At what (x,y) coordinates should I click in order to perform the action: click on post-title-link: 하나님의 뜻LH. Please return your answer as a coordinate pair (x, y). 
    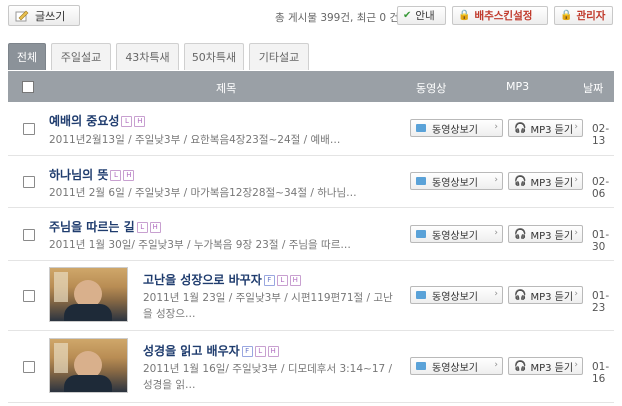
    Looking at the image, I should click on (92, 174).